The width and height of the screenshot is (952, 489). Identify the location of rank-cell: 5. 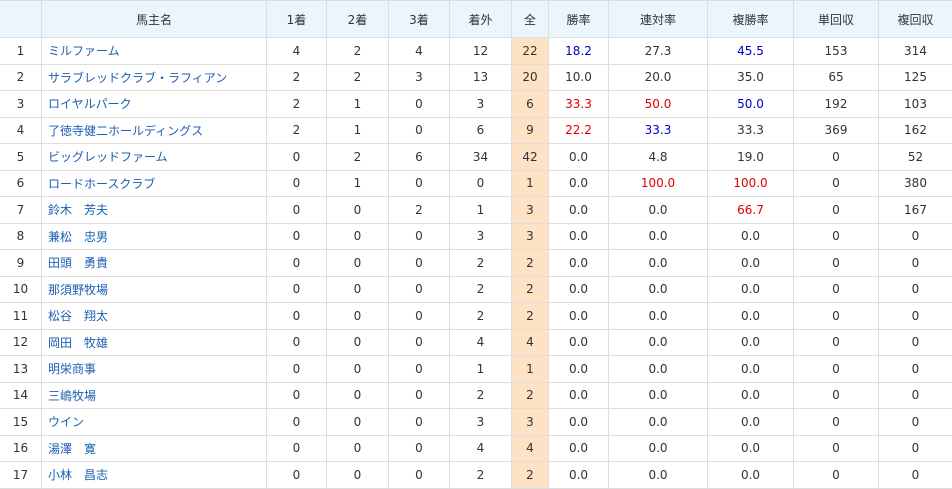
(21, 157).